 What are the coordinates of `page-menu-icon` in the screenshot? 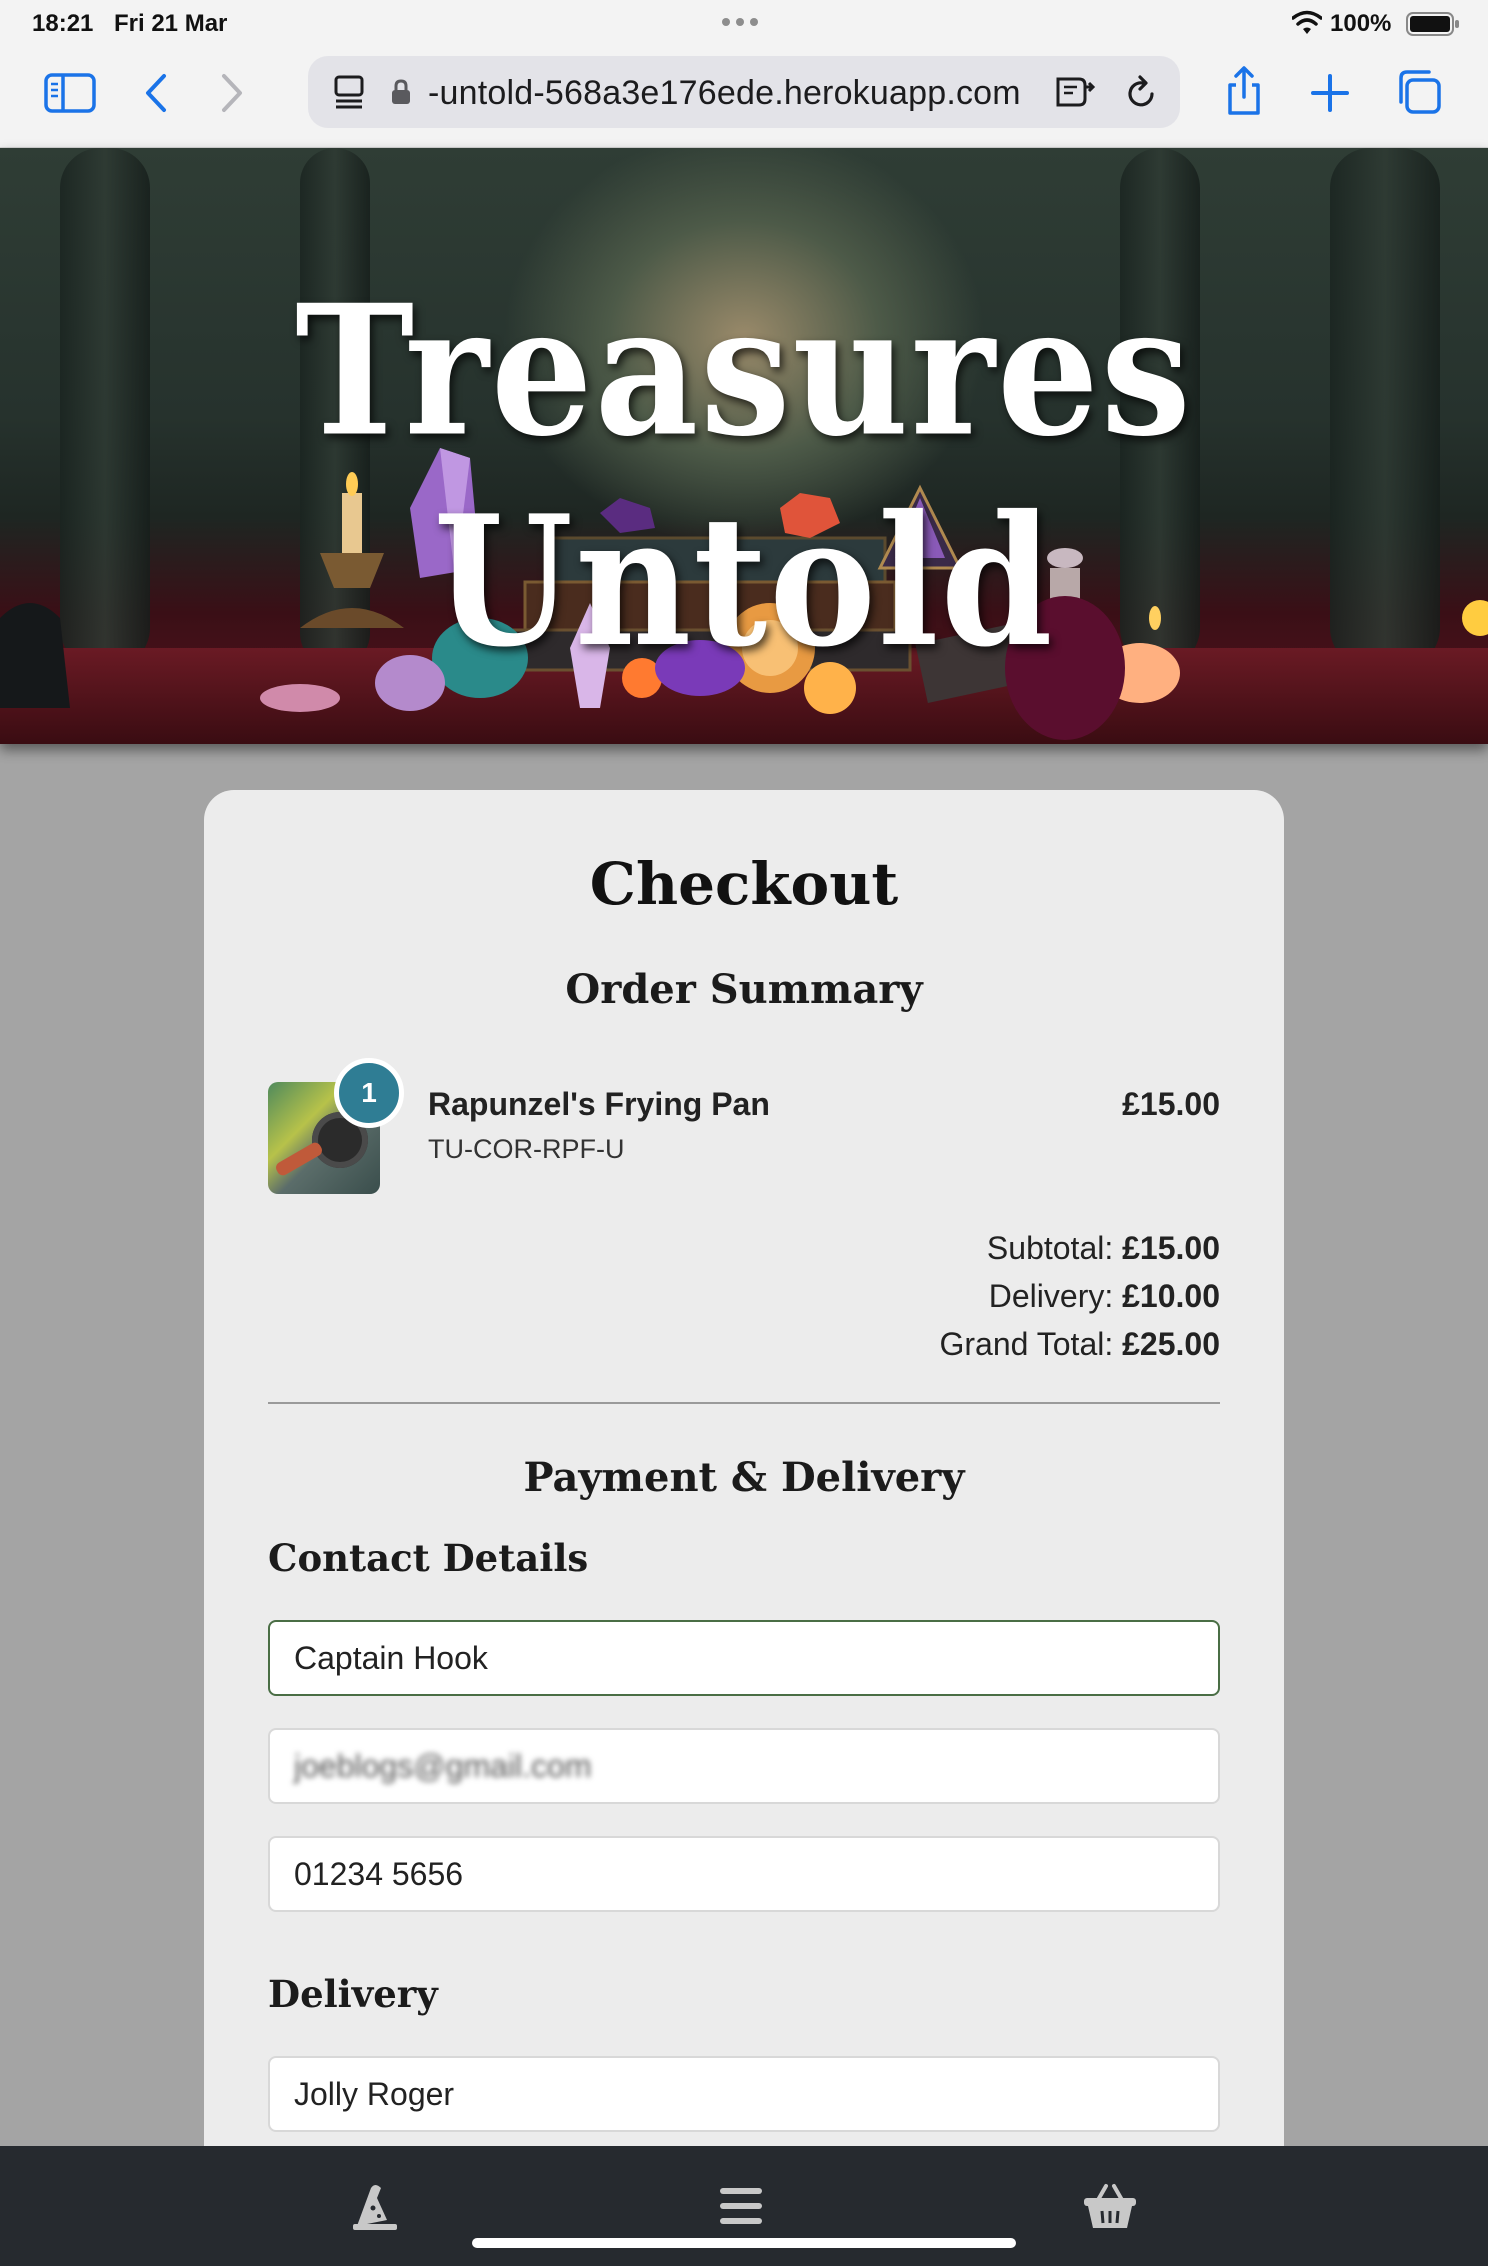 It's located at (349, 92).